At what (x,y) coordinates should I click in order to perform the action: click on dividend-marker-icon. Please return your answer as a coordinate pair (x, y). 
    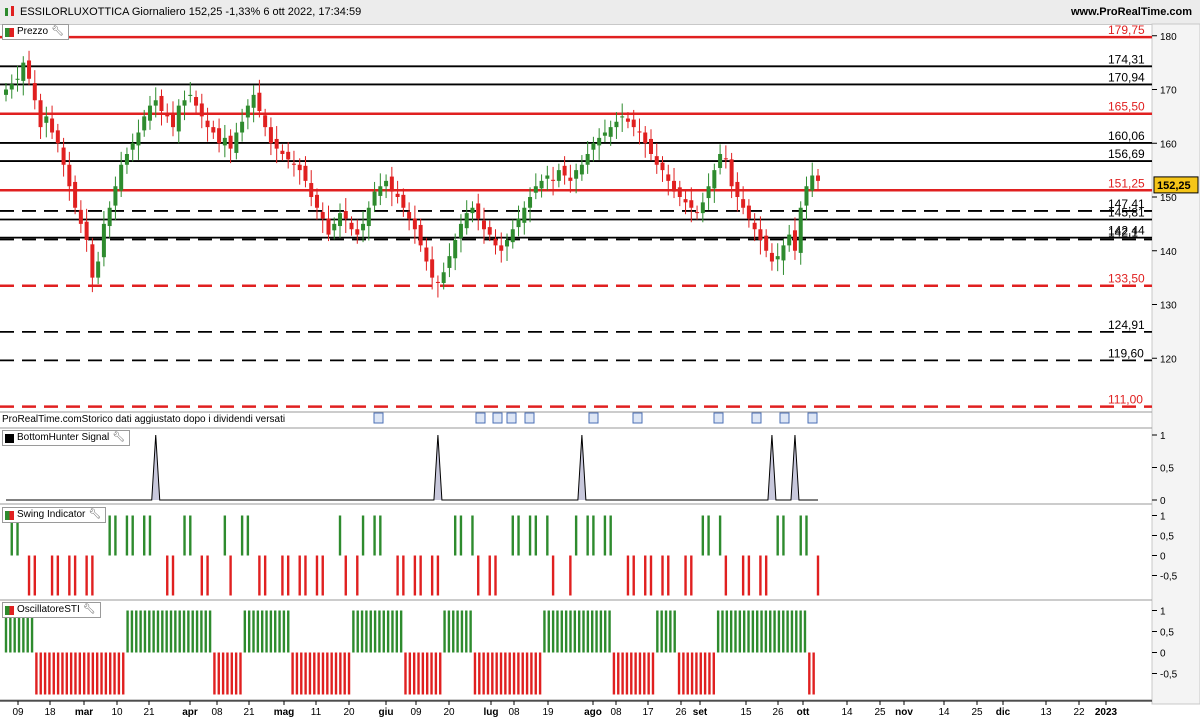
    Looking at the image, I should click on (480, 418).